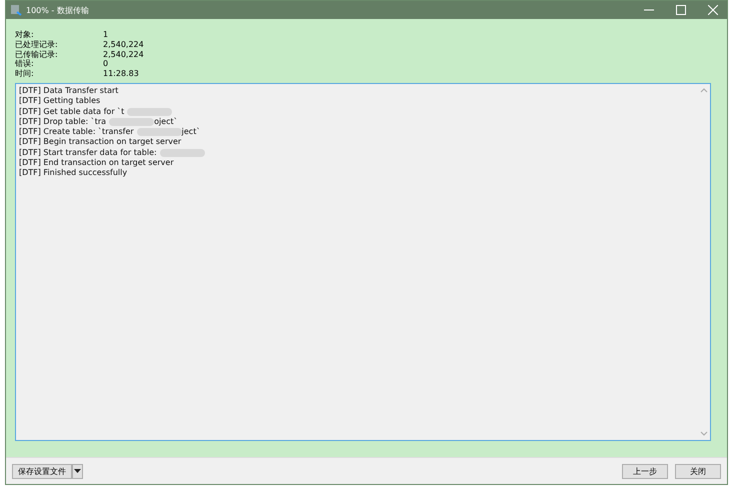 The height and width of the screenshot is (488, 732). I want to click on stat-label: 时间:, so click(25, 74).